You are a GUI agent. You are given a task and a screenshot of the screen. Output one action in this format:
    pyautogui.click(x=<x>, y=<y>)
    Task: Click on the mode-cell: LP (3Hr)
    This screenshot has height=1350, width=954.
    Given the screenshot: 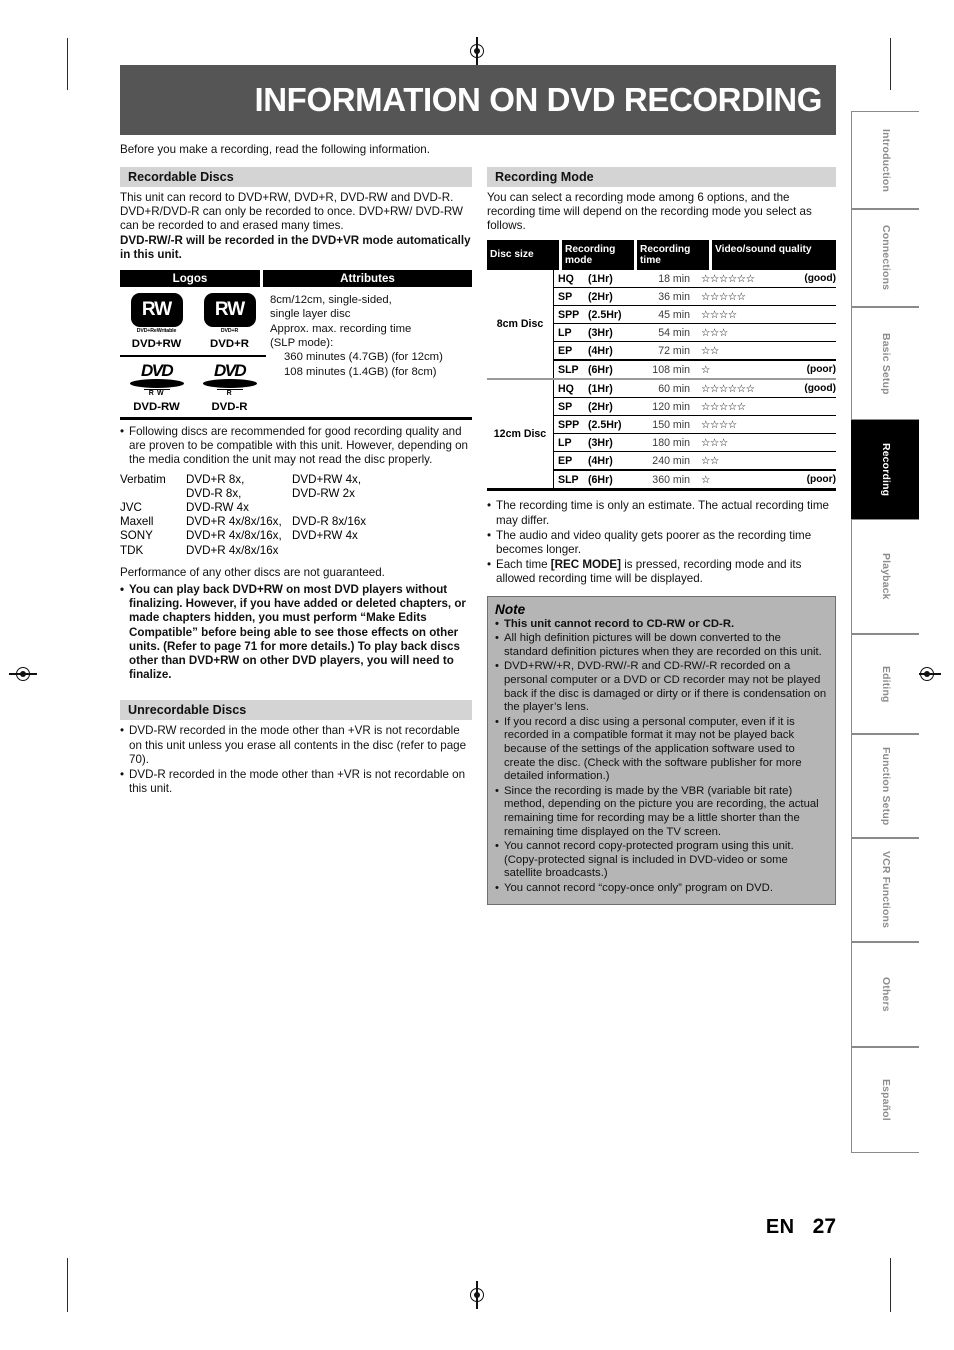 What is the action you would take?
    pyautogui.click(x=591, y=443)
    